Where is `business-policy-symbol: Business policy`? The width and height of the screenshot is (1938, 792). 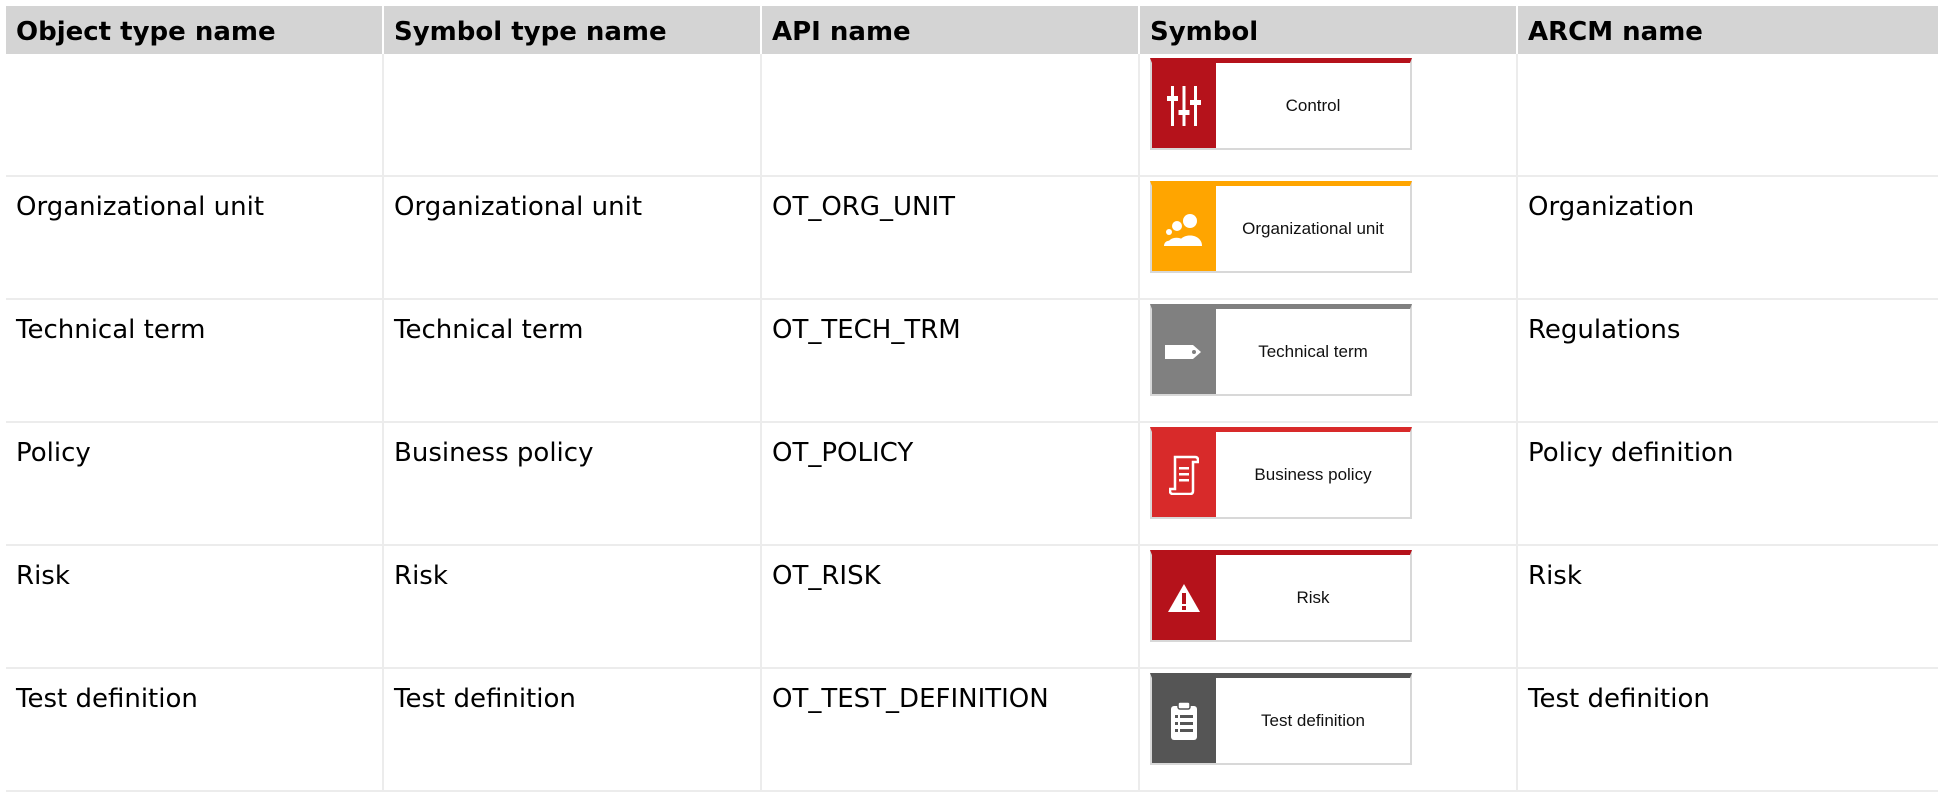
business-policy-symbol: Business policy is located at coordinates (1281, 473).